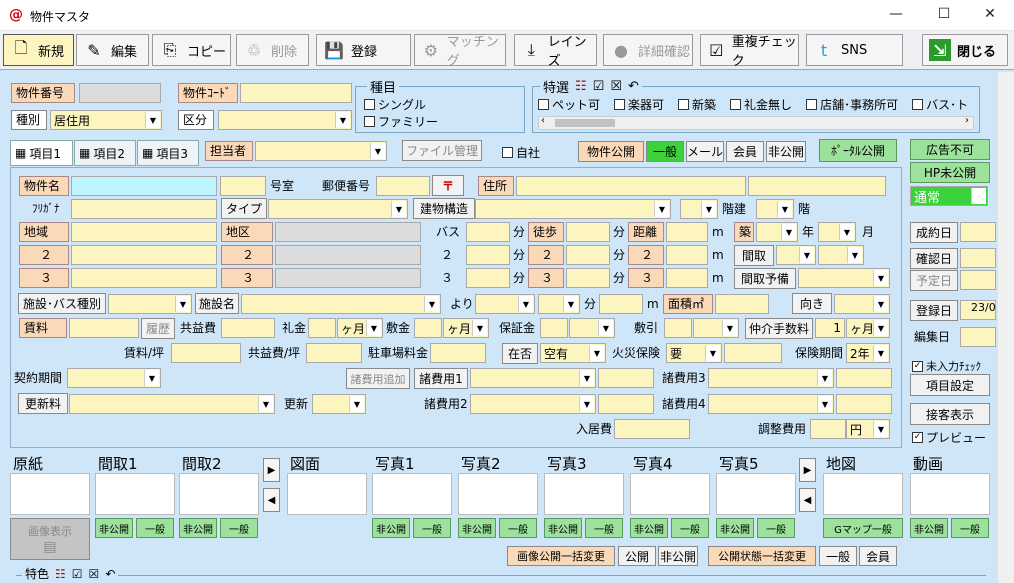 Image resolution: width=1014 pixels, height=583 pixels. Describe the element at coordinates (868, 429) in the screenshot. I see `adjust-unit-select: 円 ▼` at that location.